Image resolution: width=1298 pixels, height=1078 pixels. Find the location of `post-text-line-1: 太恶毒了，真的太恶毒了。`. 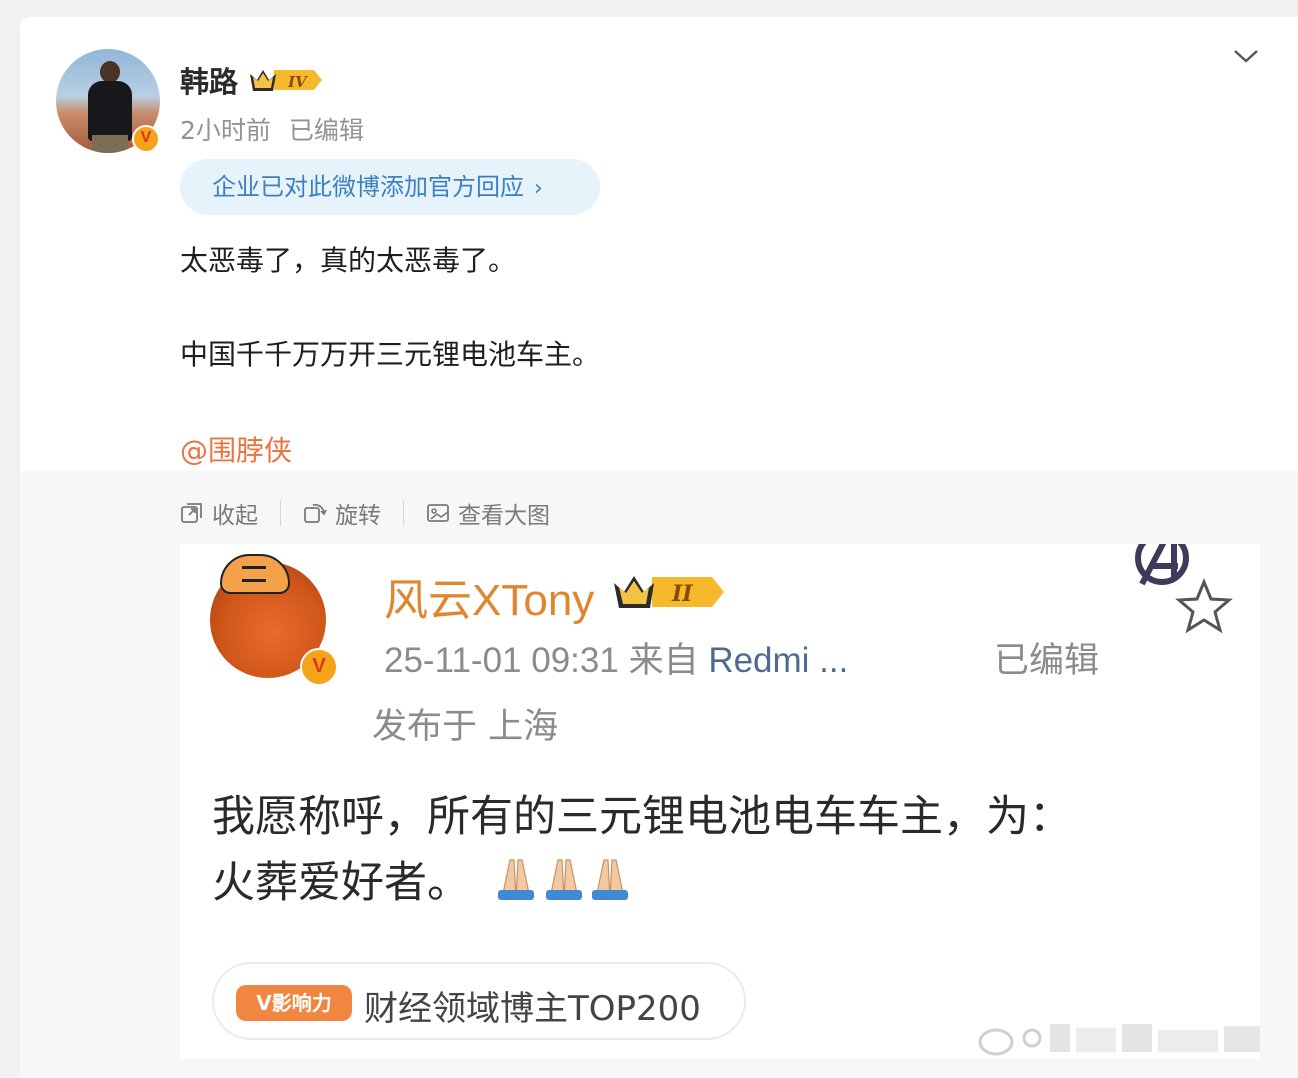

post-text-line-1: 太恶毒了，真的太恶毒了。 is located at coordinates (348, 260).